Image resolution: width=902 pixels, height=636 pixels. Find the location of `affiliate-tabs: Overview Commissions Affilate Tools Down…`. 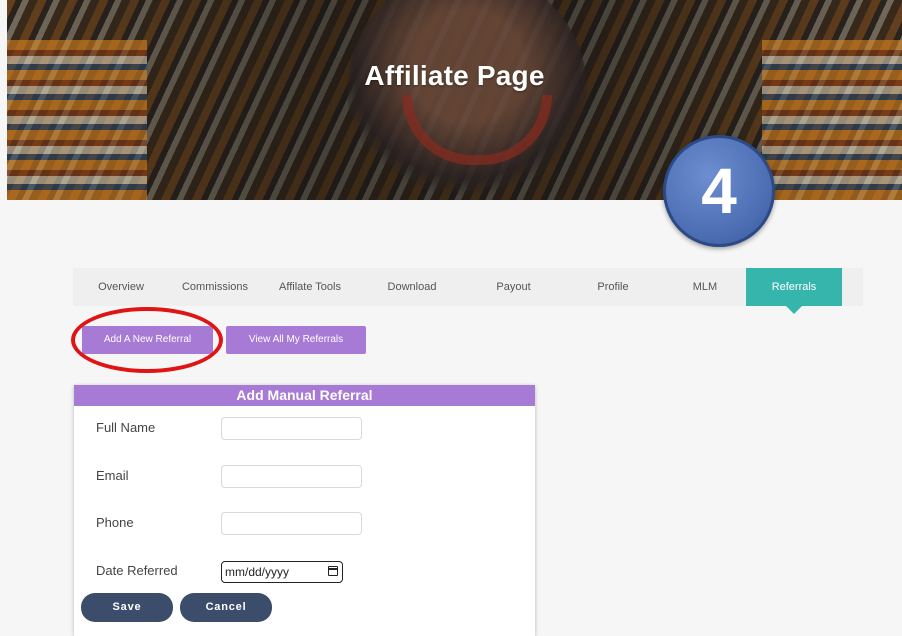

affiliate-tabs: Overview Commissions Affilate Tools Down… is located at coordinates (468, 291).